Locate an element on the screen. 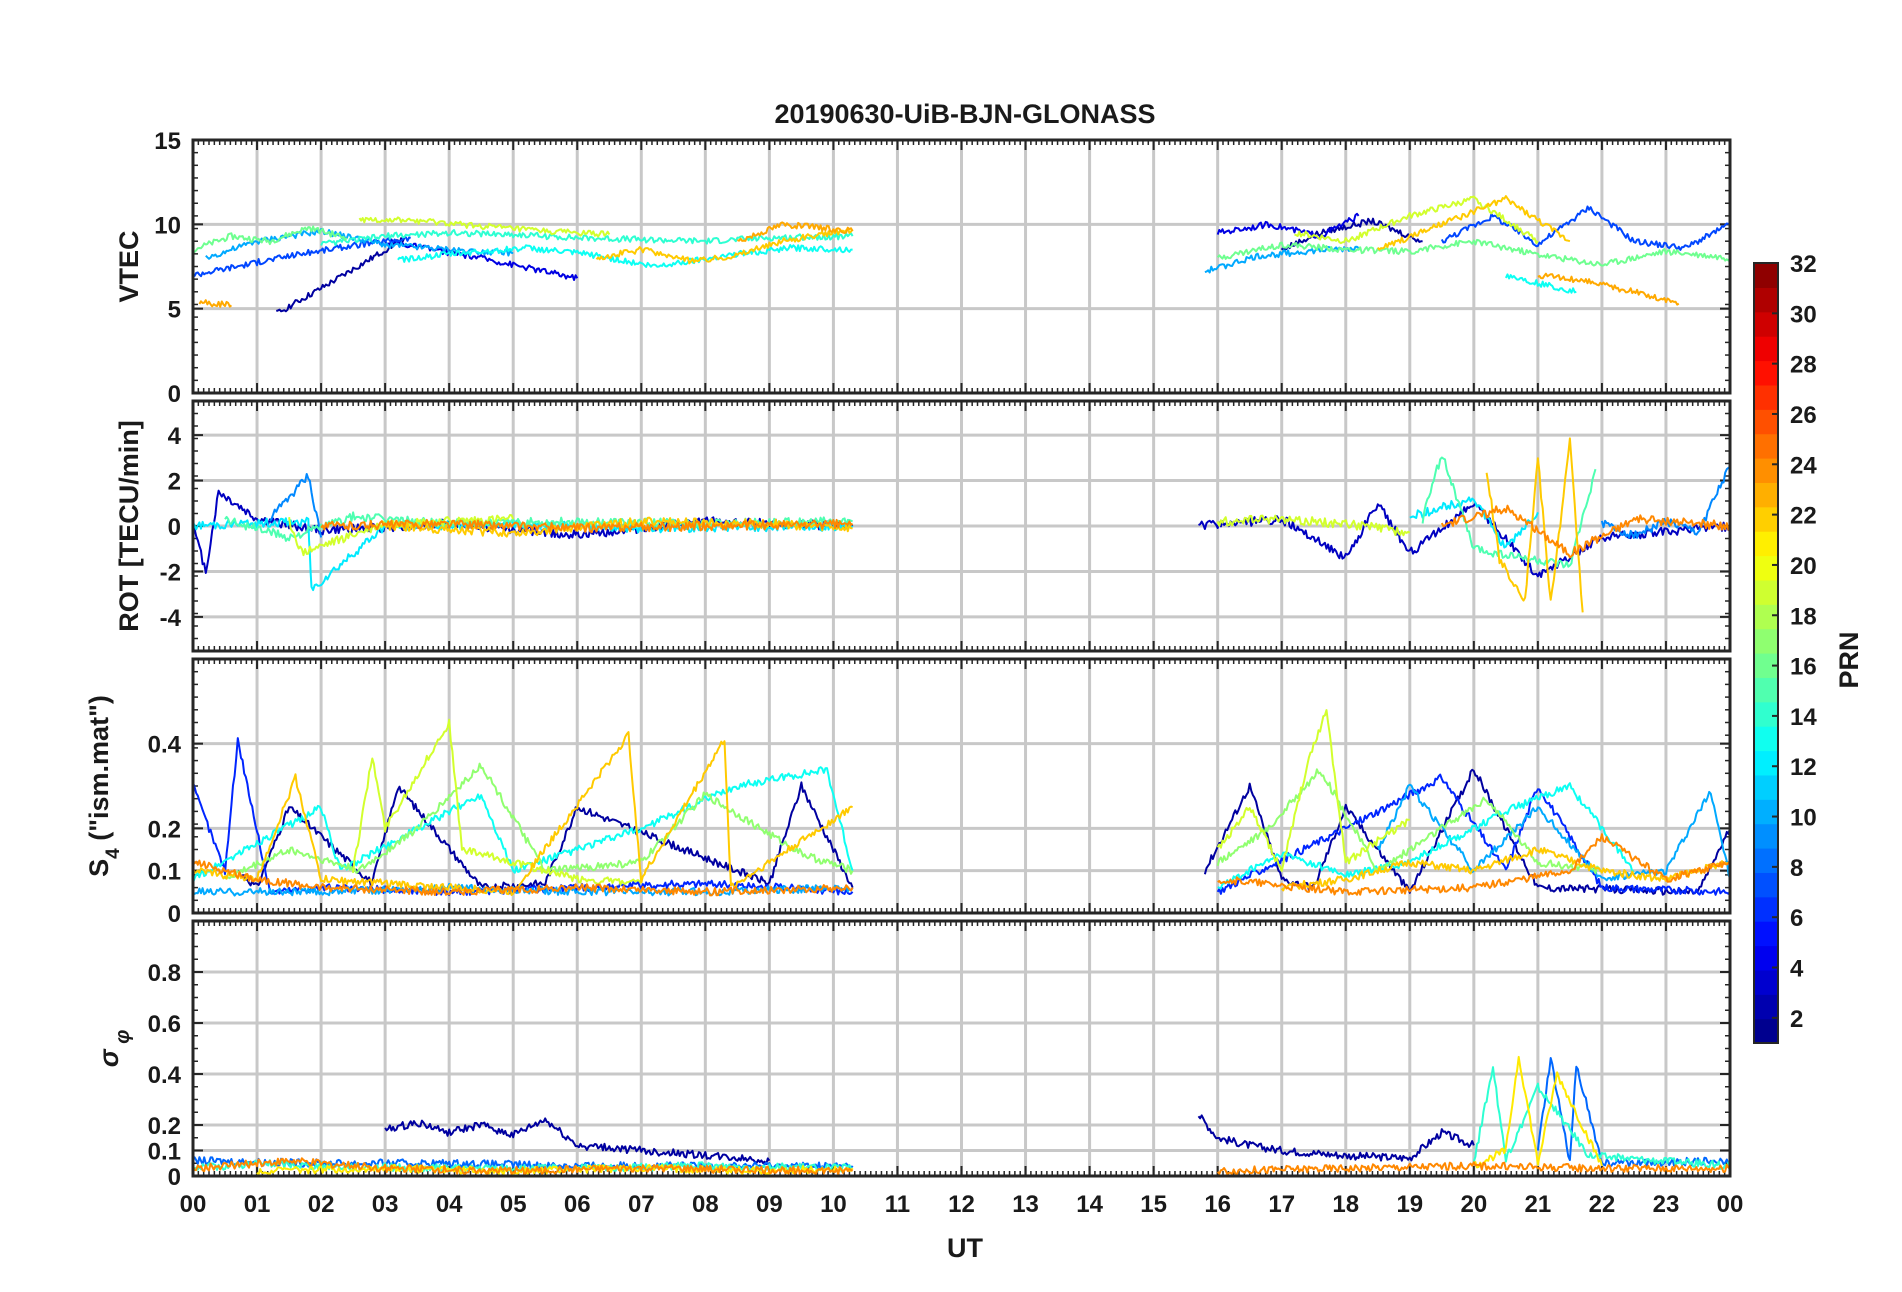  x-tick-label: 15 is located at coordinates (1153, 1204).